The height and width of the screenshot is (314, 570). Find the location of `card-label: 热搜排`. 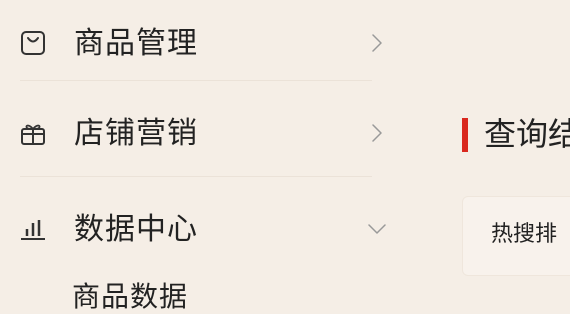

card-label: 热搜排 is located at coordinates (524, 234).